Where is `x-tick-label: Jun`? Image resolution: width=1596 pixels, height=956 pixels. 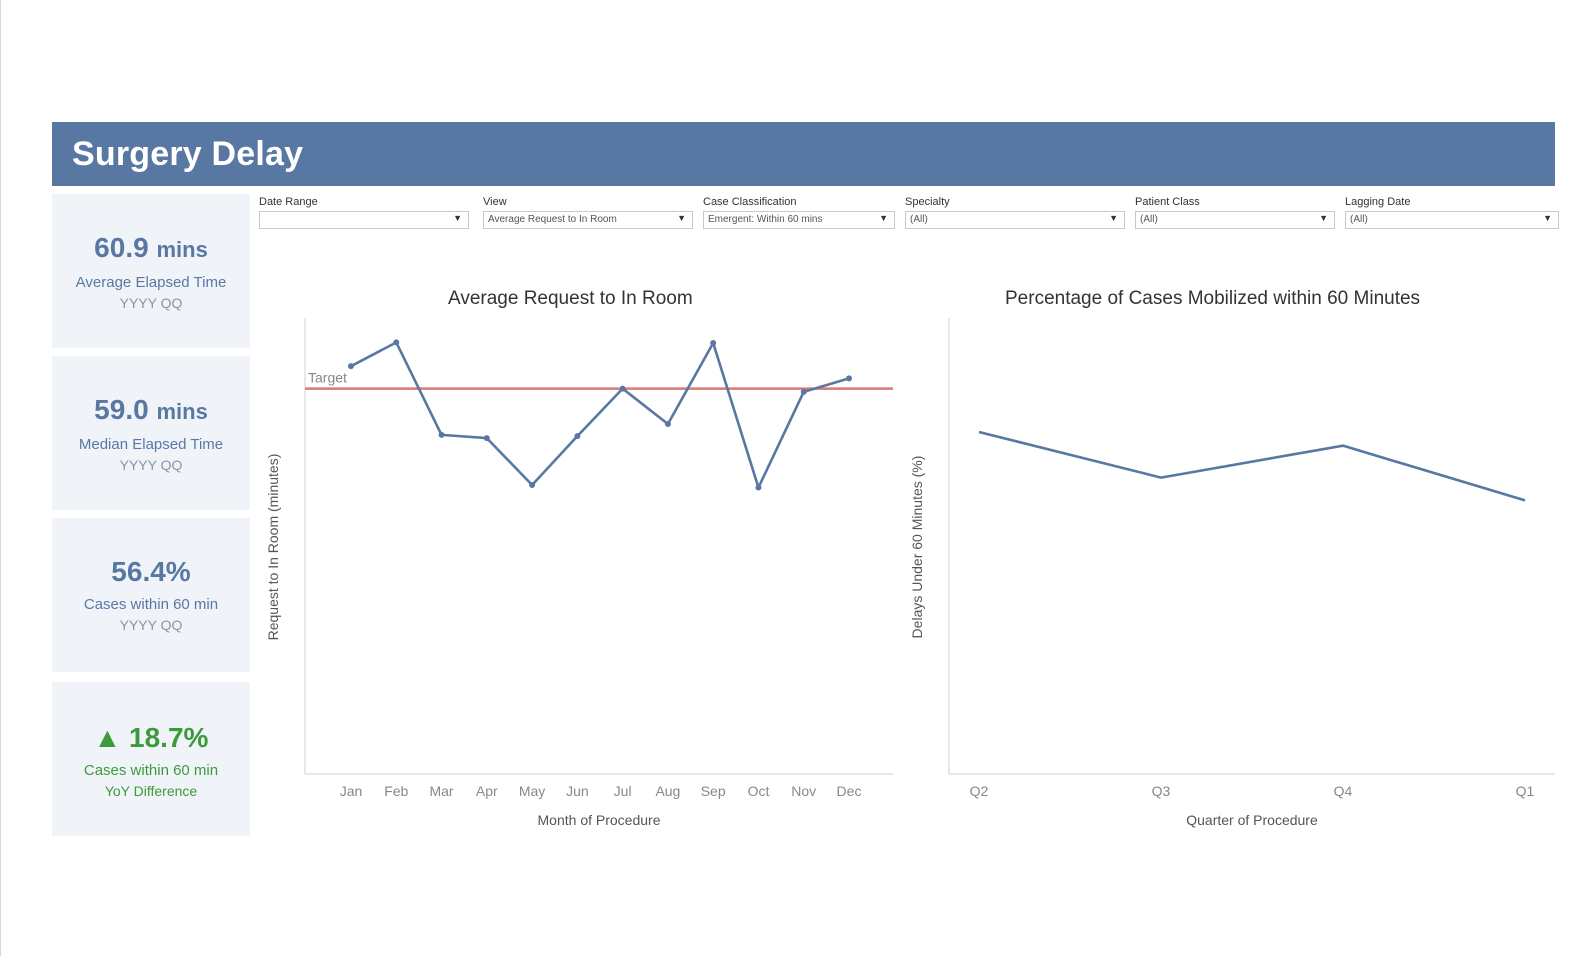
x-tick-label: Jun is located at coordinates (577, 791).